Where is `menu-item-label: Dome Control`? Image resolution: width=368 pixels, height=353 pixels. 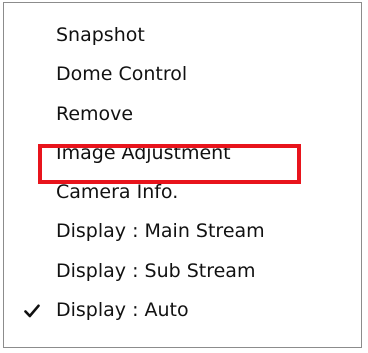 menu-item-label: Dome Control is located at coordinates (122, 74).